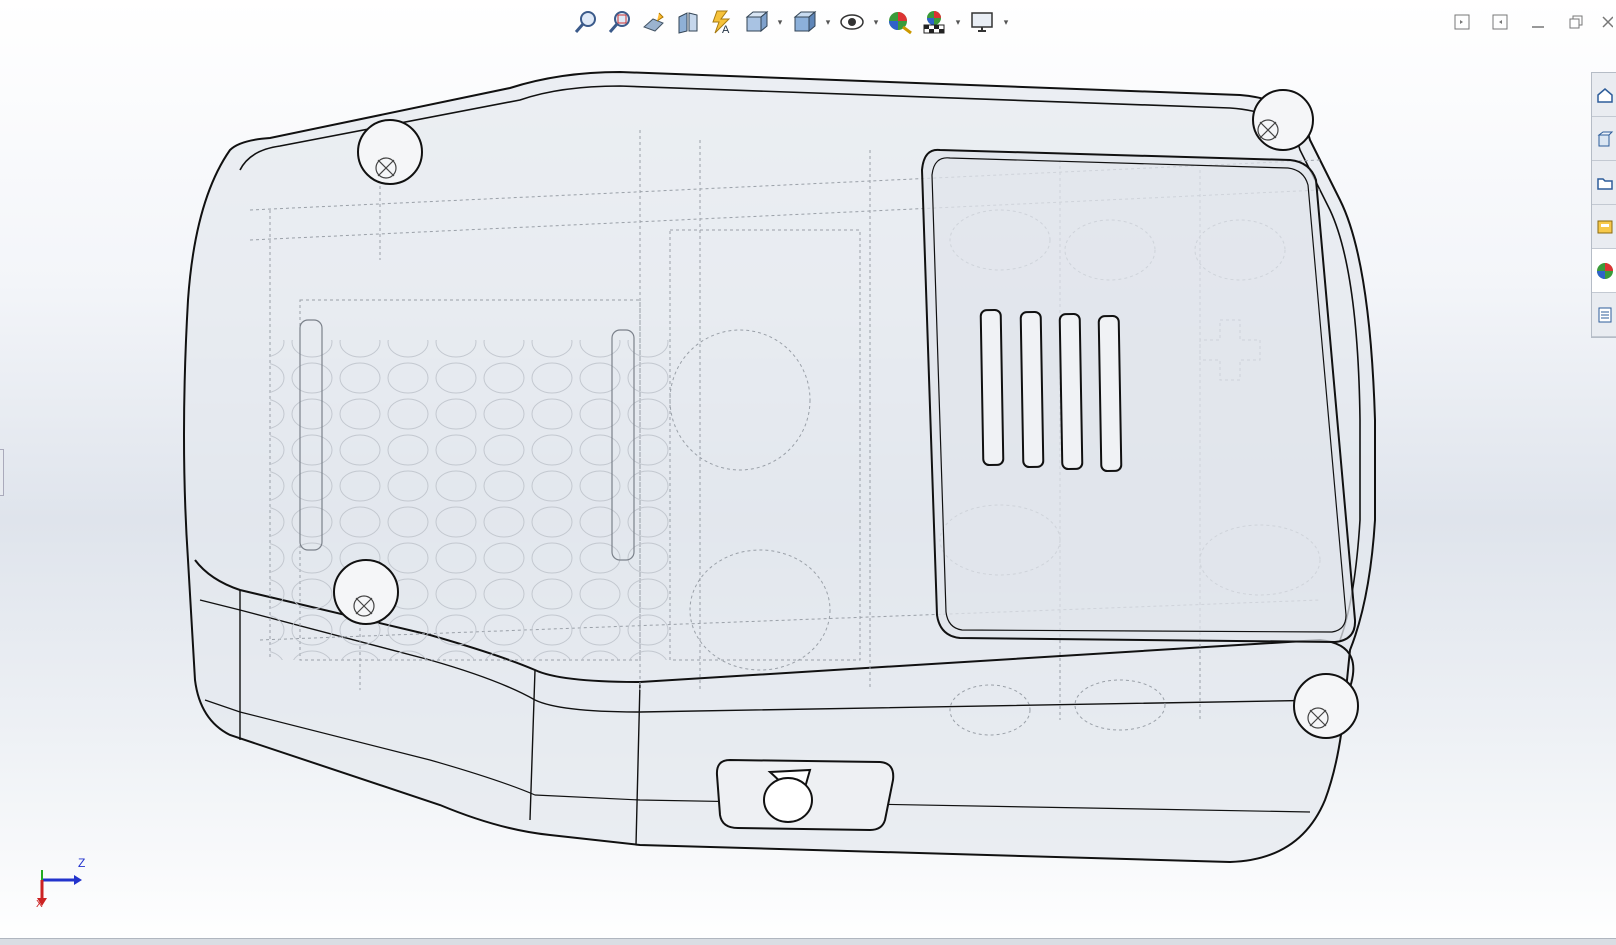  What do you see at coordinates (756, 22) in the screenshot?
I see `view-orientation-icon` at bounding box center [756, 22].